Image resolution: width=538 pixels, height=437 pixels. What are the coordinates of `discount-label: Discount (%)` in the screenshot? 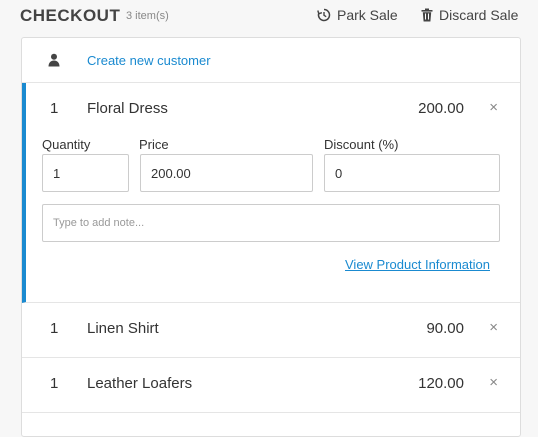 It's located at (361, 144).